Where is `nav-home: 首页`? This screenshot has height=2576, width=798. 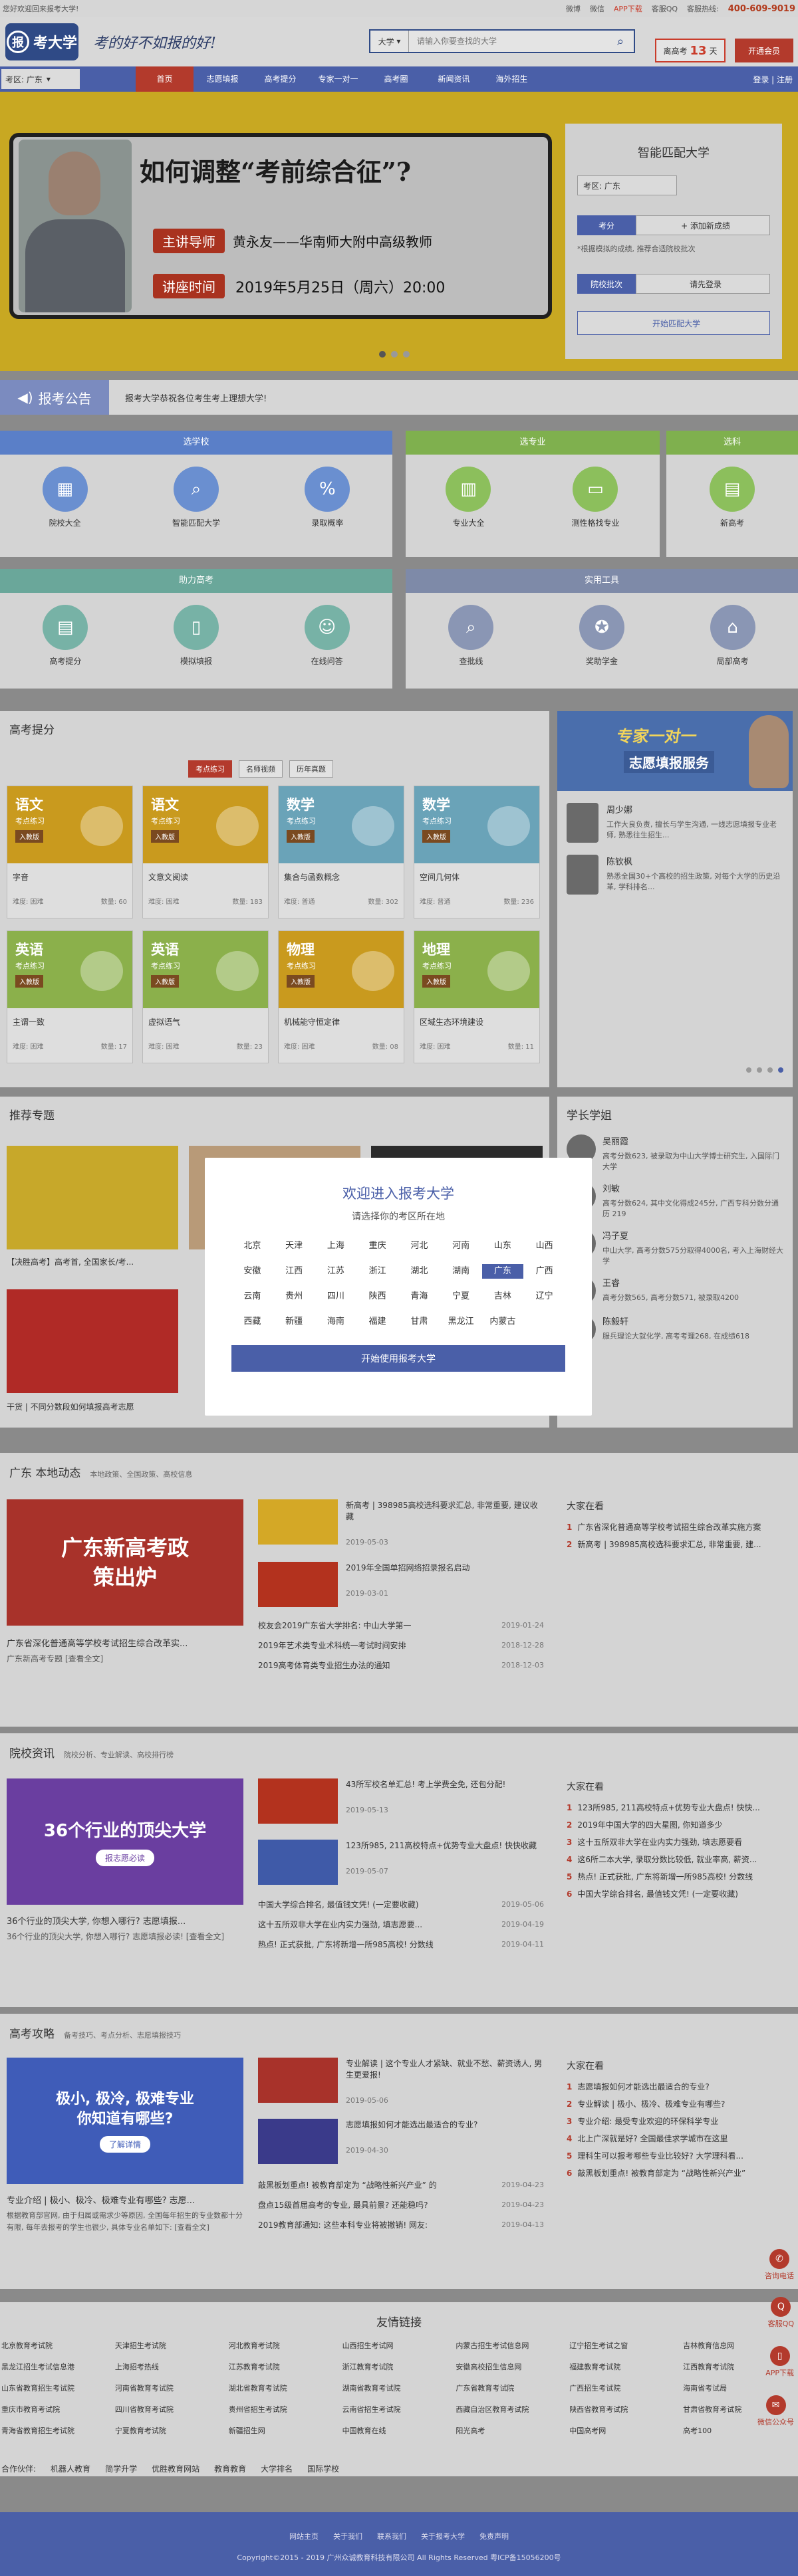 nav-home: 首页 is located at coordinates (165, 79).